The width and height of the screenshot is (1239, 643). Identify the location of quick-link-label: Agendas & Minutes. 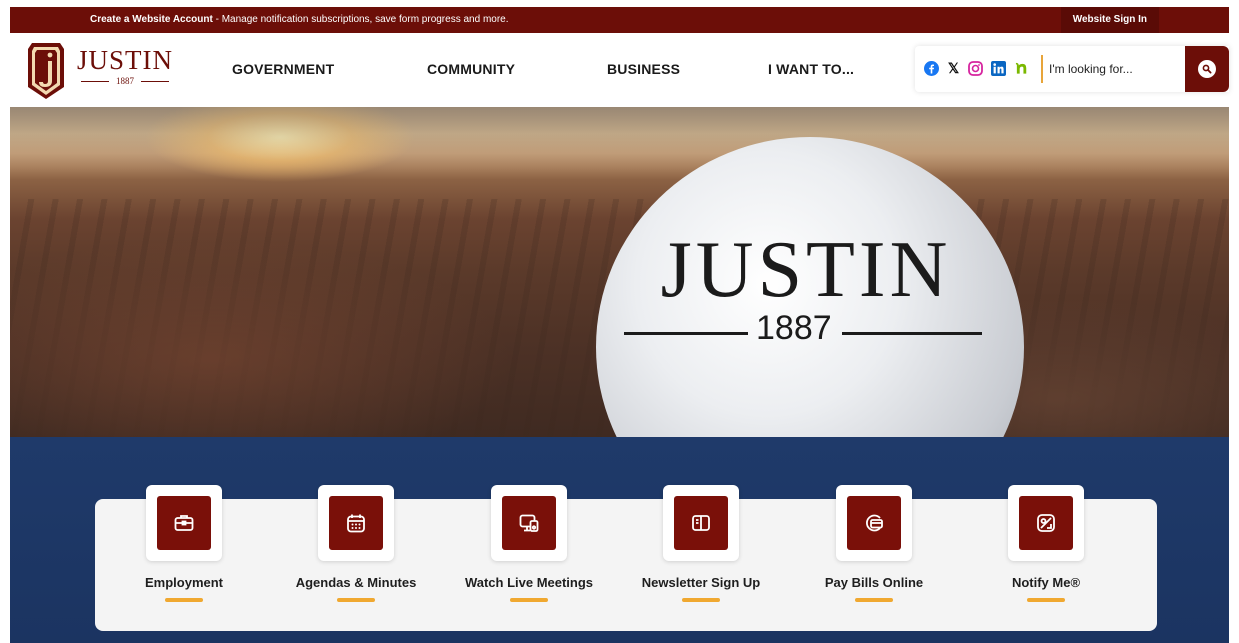
(356, 582).